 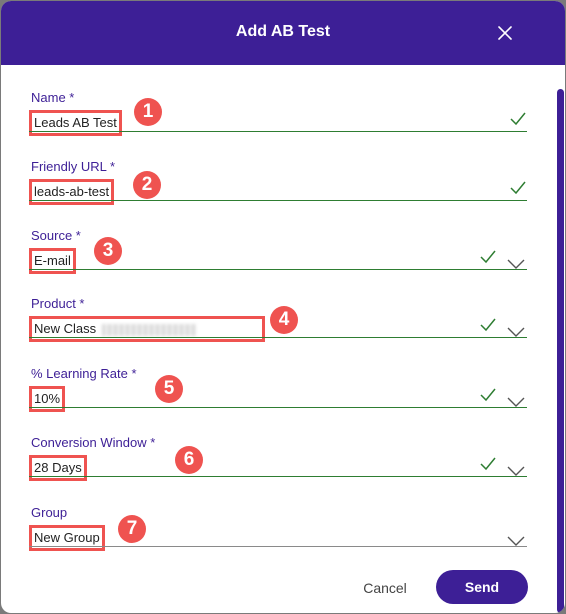 I want to click on friendly-url-input: leads-ab-test, so click(x=72, y=192).